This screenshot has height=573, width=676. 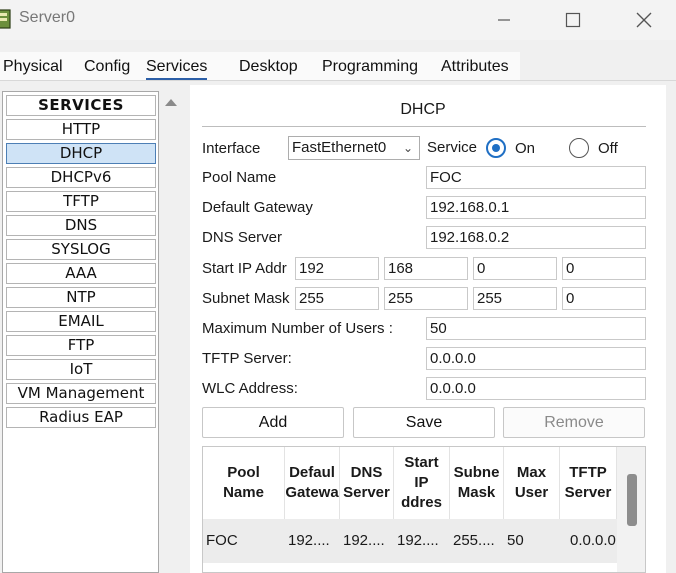 What do you see at coordinates (423, 109) in the screenshot?
I see `panel-title: DHCP` at bounding box center [423, 109].